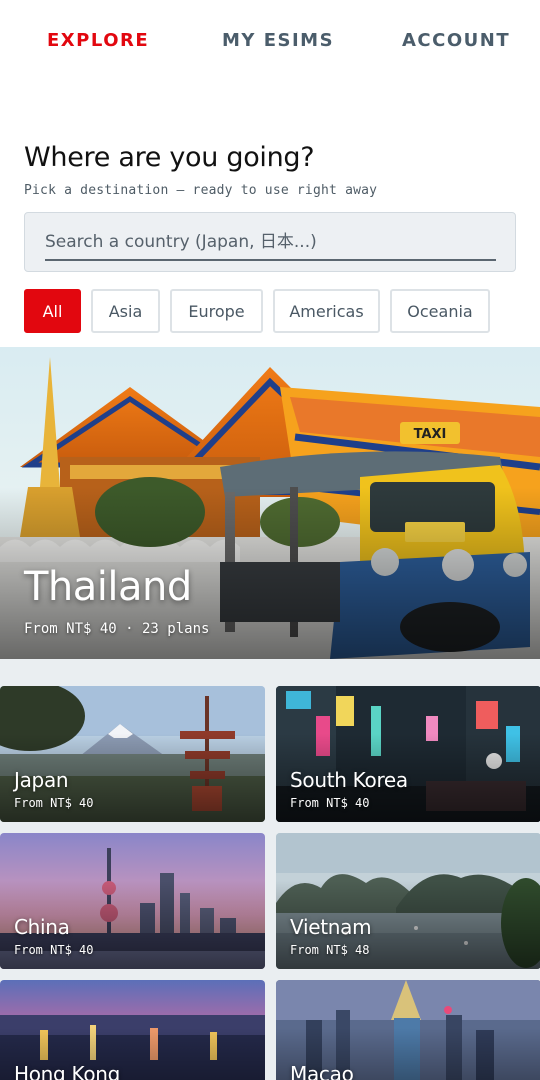  Describe the element at coordinates (440, 311) in the screenshot. I see `filter-chip-oceania: Oceania` at that location.